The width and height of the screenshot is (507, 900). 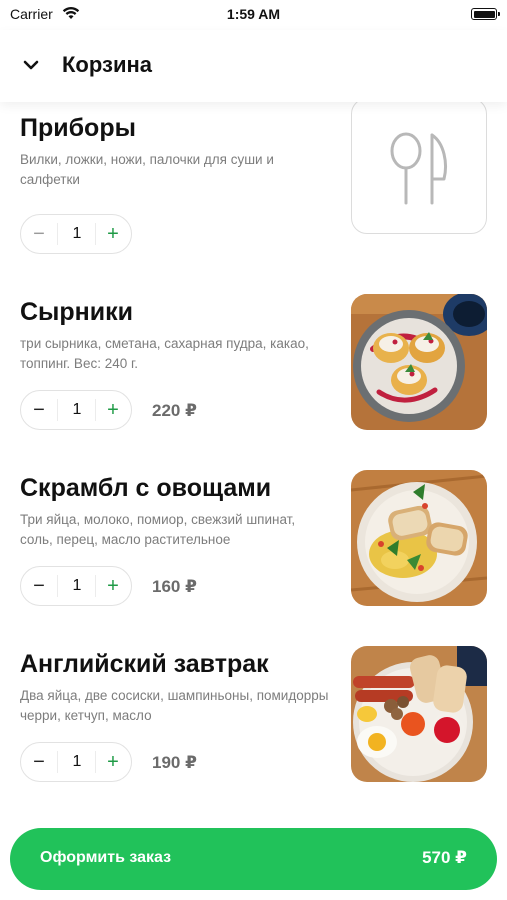 I want to click on item-title: Английский завтрак, so click(x=144, y=664).